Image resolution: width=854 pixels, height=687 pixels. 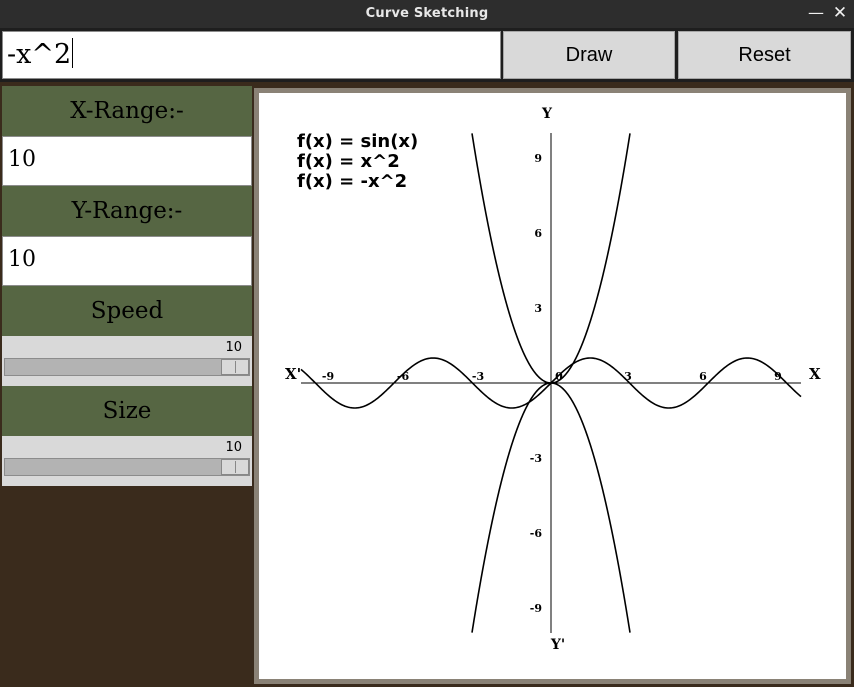 What do you see at coordinates (357, 141) in the screenshot?
I see `legend-entry: f(x) = sin(x)` at bounding box center [357, 141].